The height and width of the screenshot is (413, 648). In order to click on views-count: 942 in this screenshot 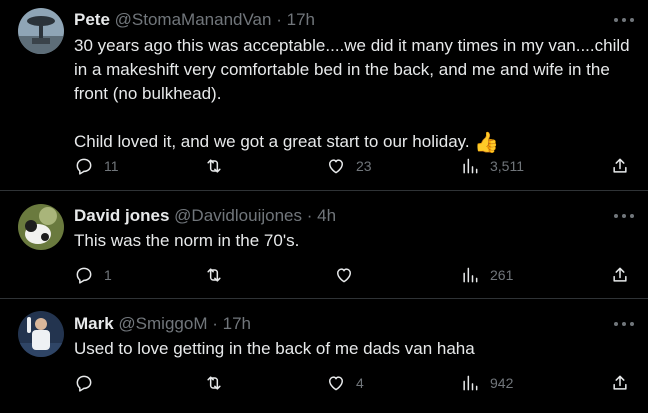, I will do `click(502, 383)`.